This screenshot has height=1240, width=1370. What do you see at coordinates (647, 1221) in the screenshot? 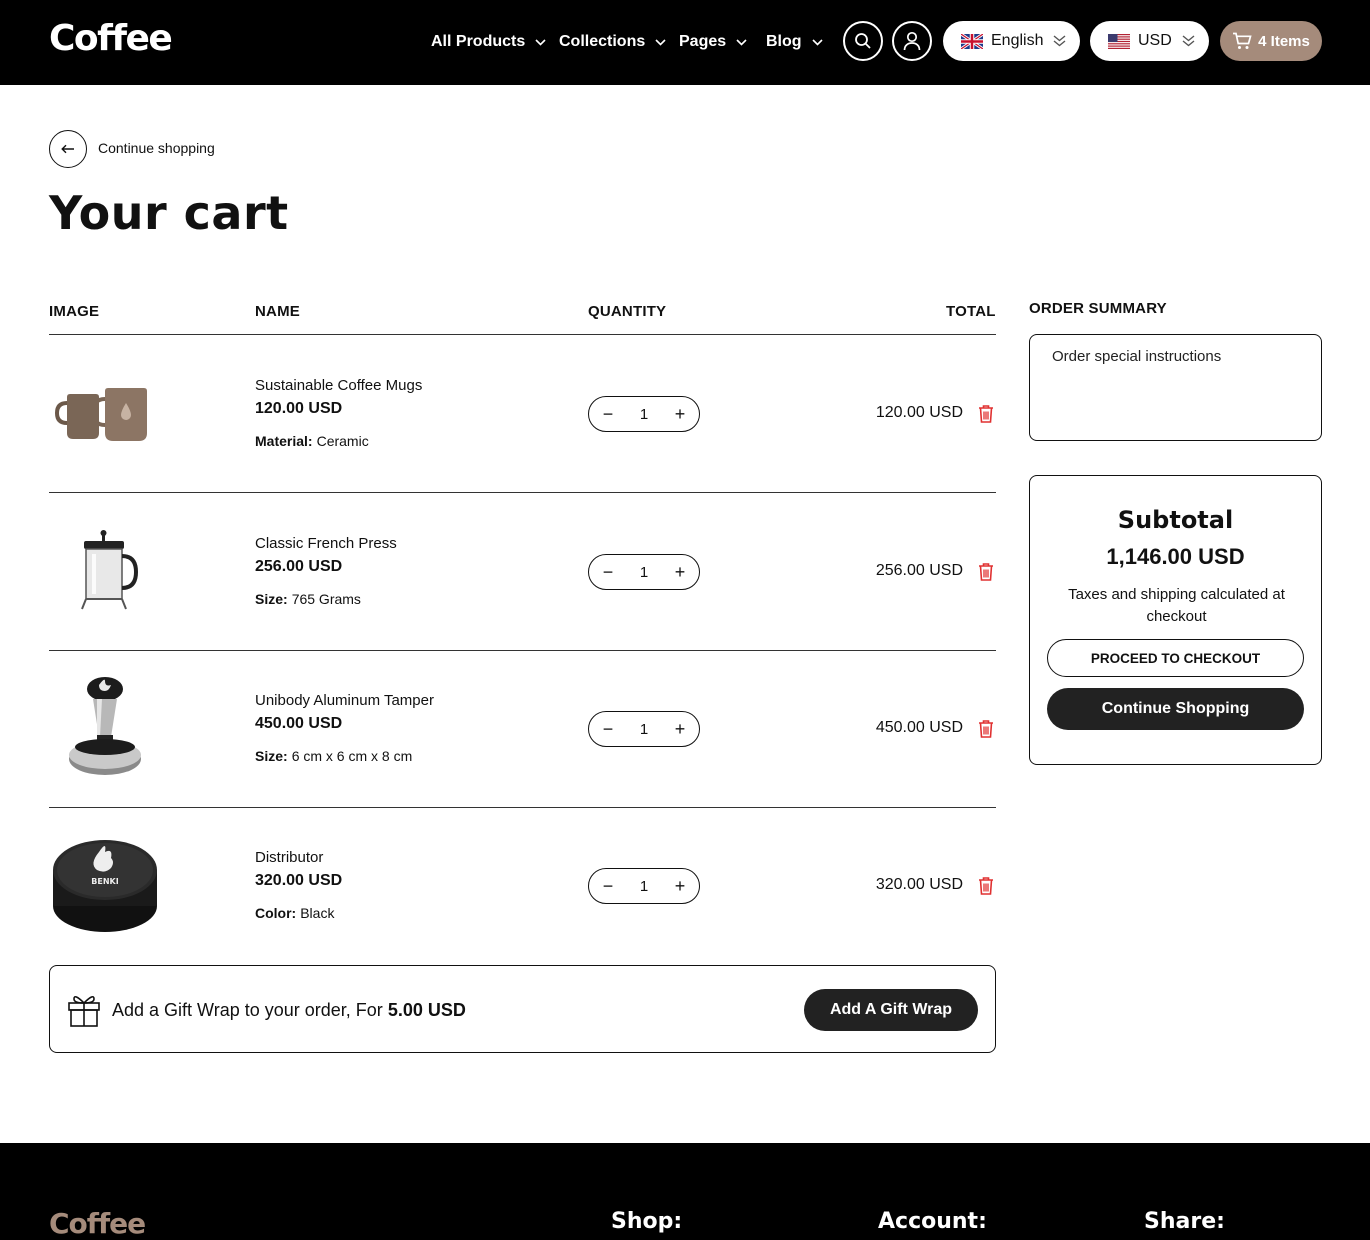
I see `footer-heading-shop: Shop:` at bounding box center [647, 1221].